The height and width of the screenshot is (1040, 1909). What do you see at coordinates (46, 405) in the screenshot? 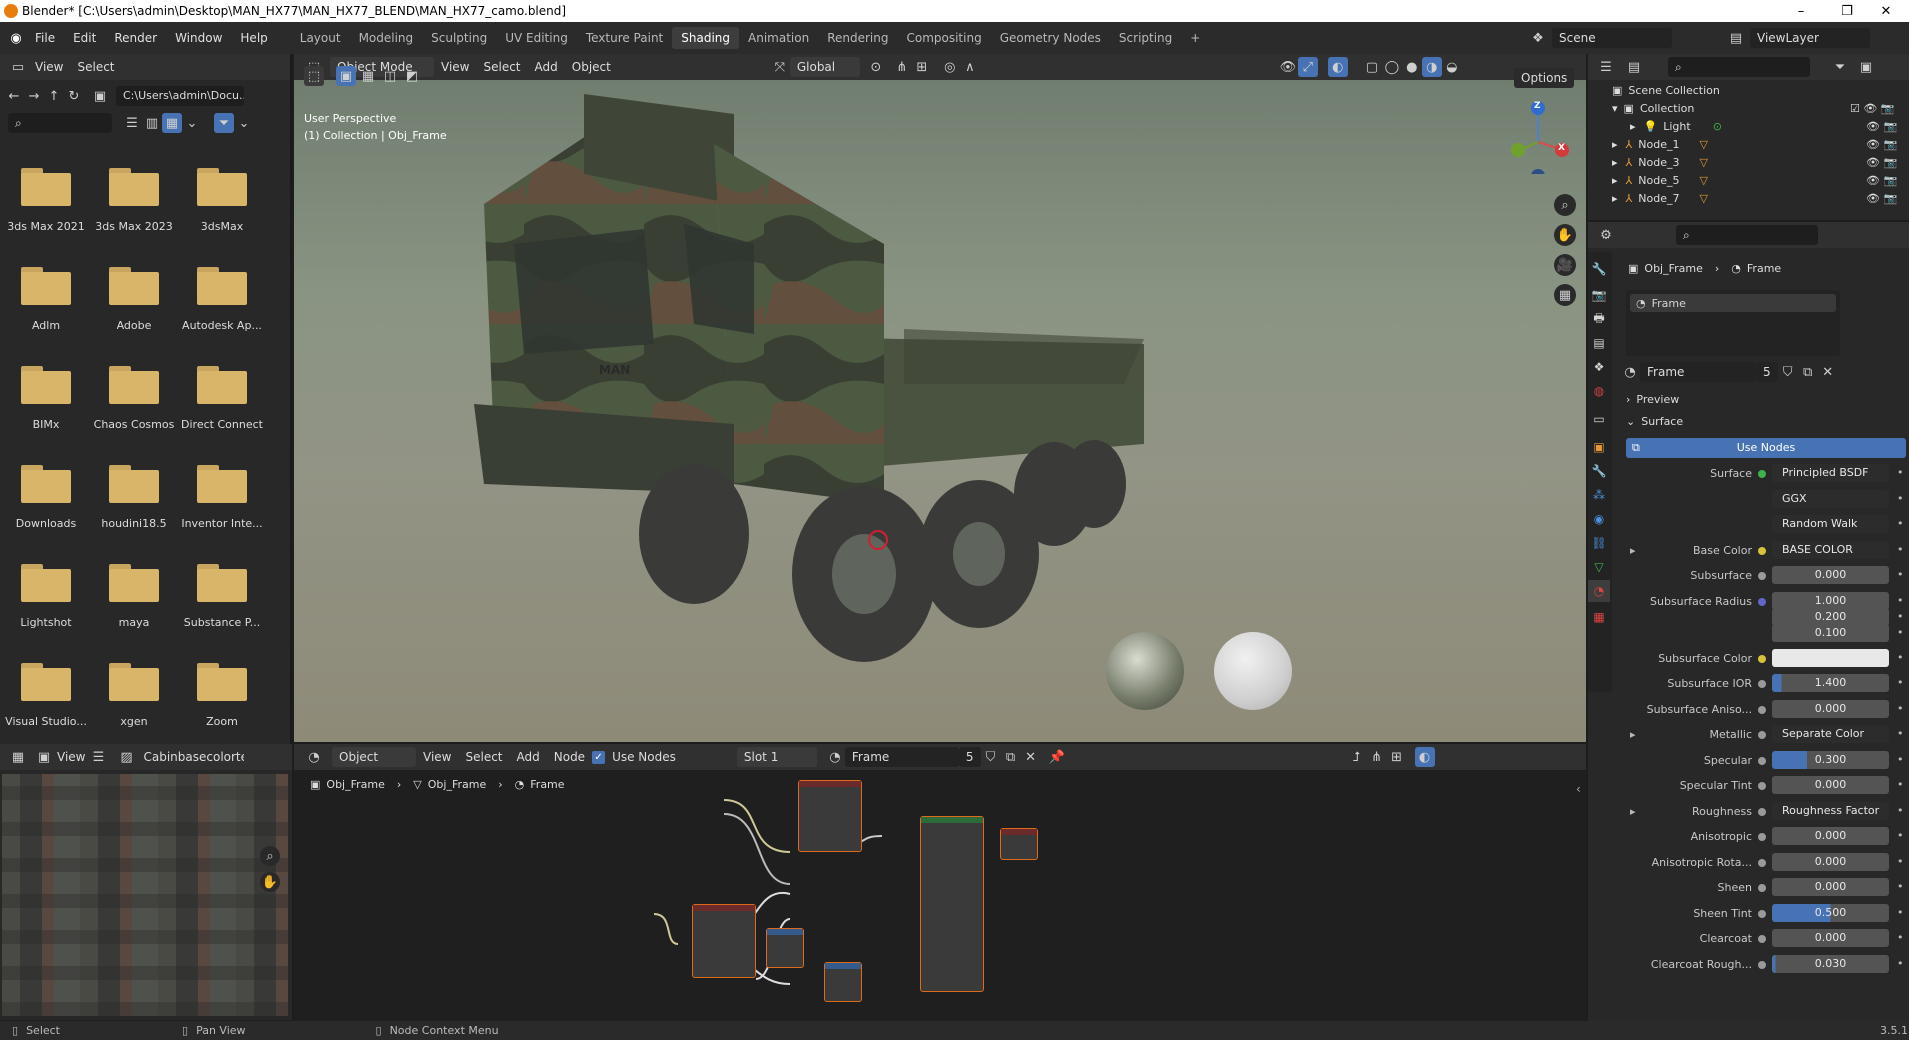
I see `folder-item: BIMx` at bounding box center [46, 405].